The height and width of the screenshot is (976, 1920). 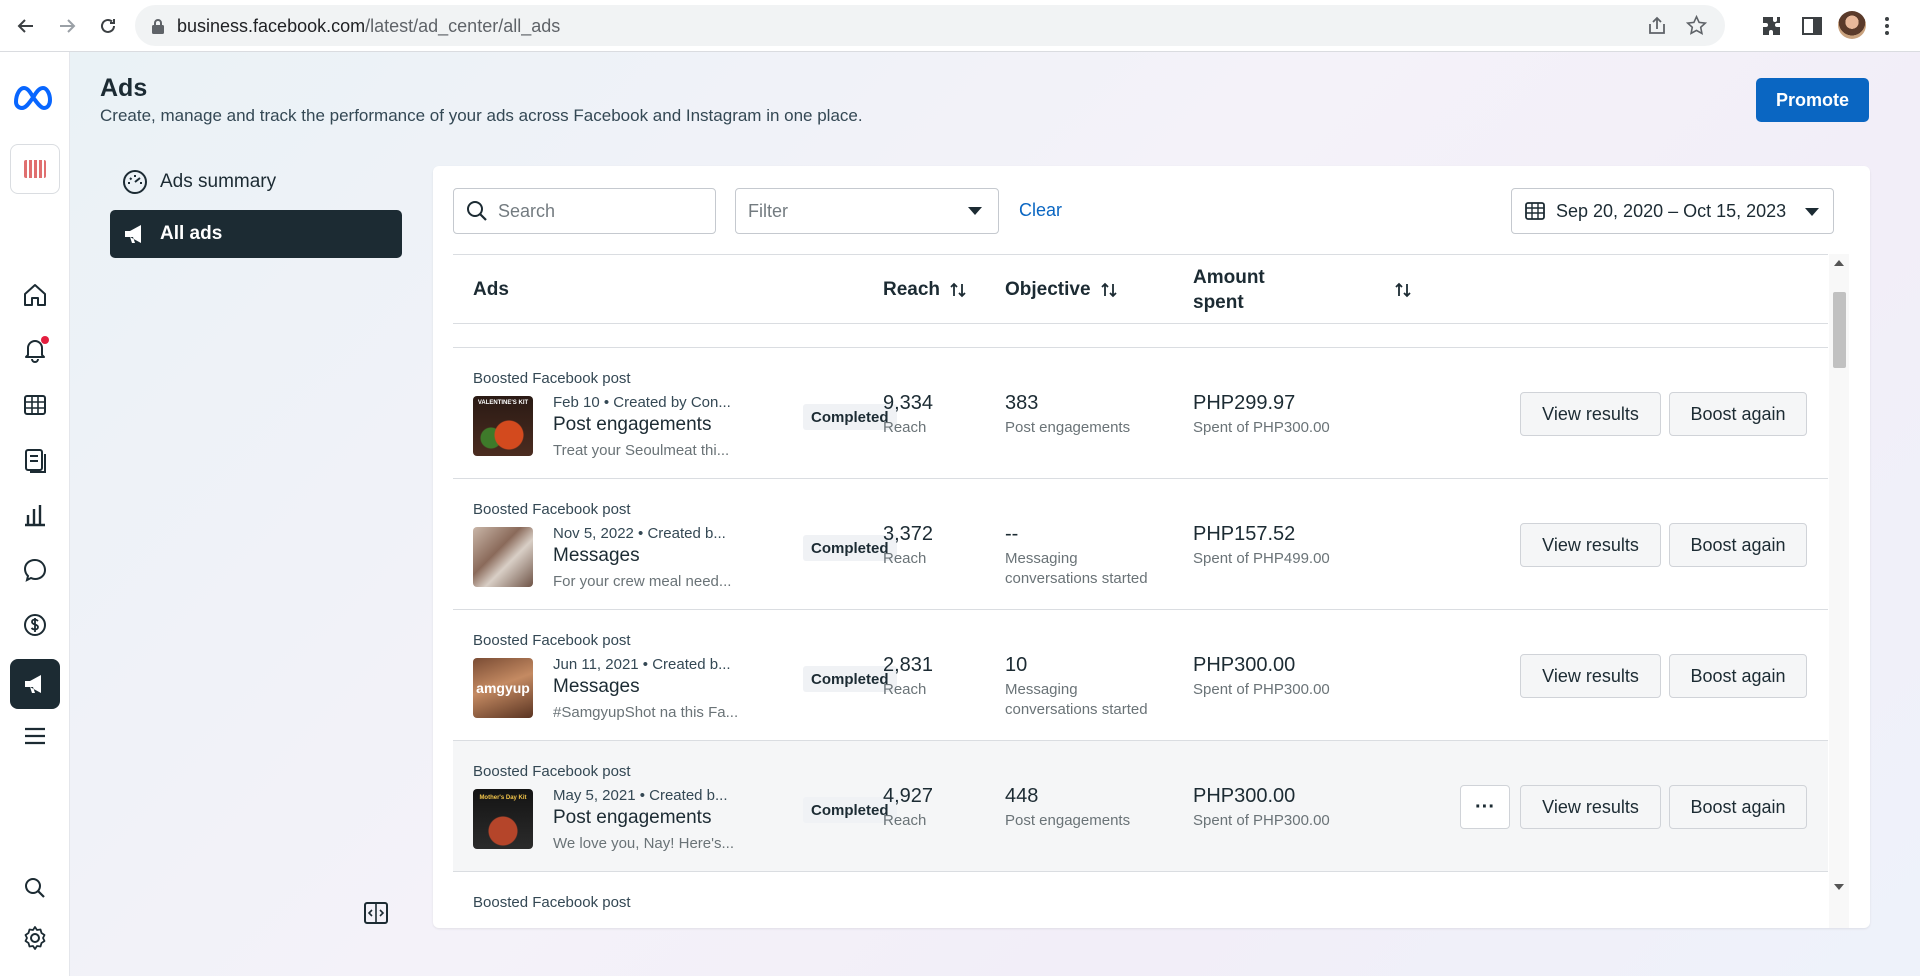 I want to click on search-input, so click(x=598, y=211).